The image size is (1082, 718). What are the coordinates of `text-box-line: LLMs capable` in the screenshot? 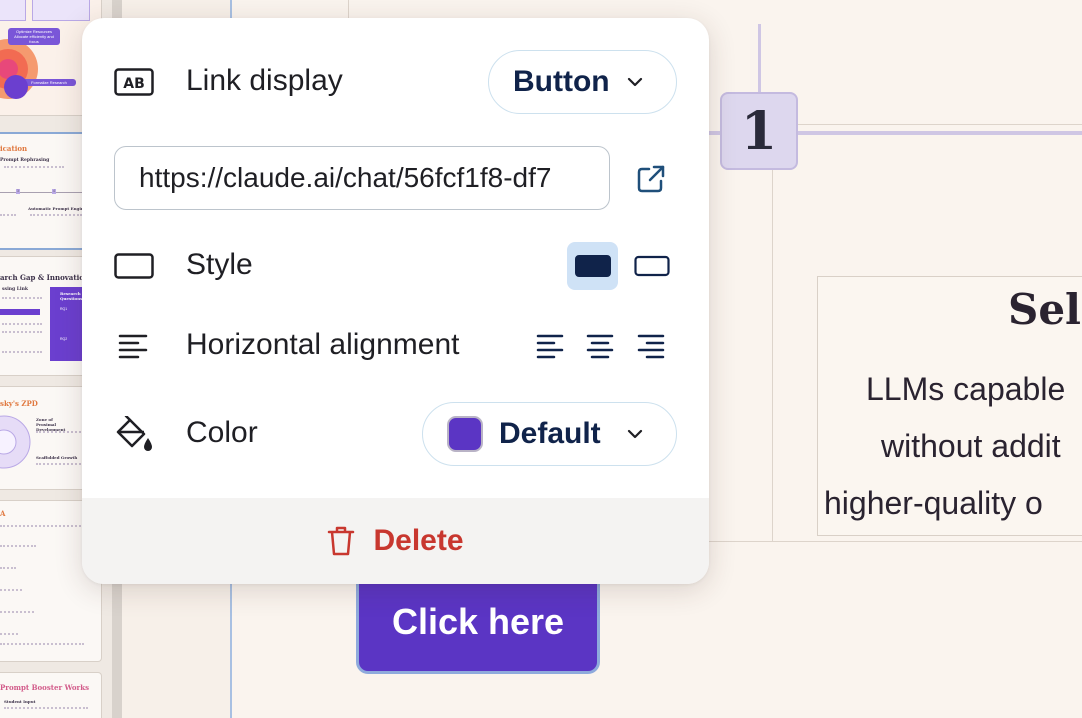 It's located at (966, 389).